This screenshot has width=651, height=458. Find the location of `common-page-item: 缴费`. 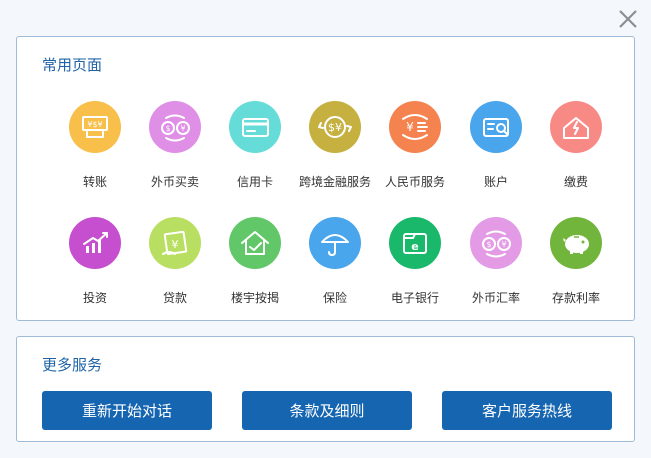

common-page-item: 缴费 is located at coordinates (576, 151).